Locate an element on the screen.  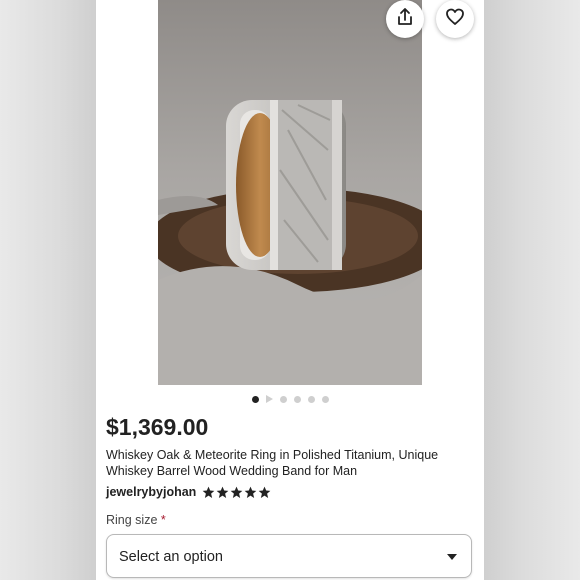
ring-size-select-value: Select an option is located at coordinates (171, 557).